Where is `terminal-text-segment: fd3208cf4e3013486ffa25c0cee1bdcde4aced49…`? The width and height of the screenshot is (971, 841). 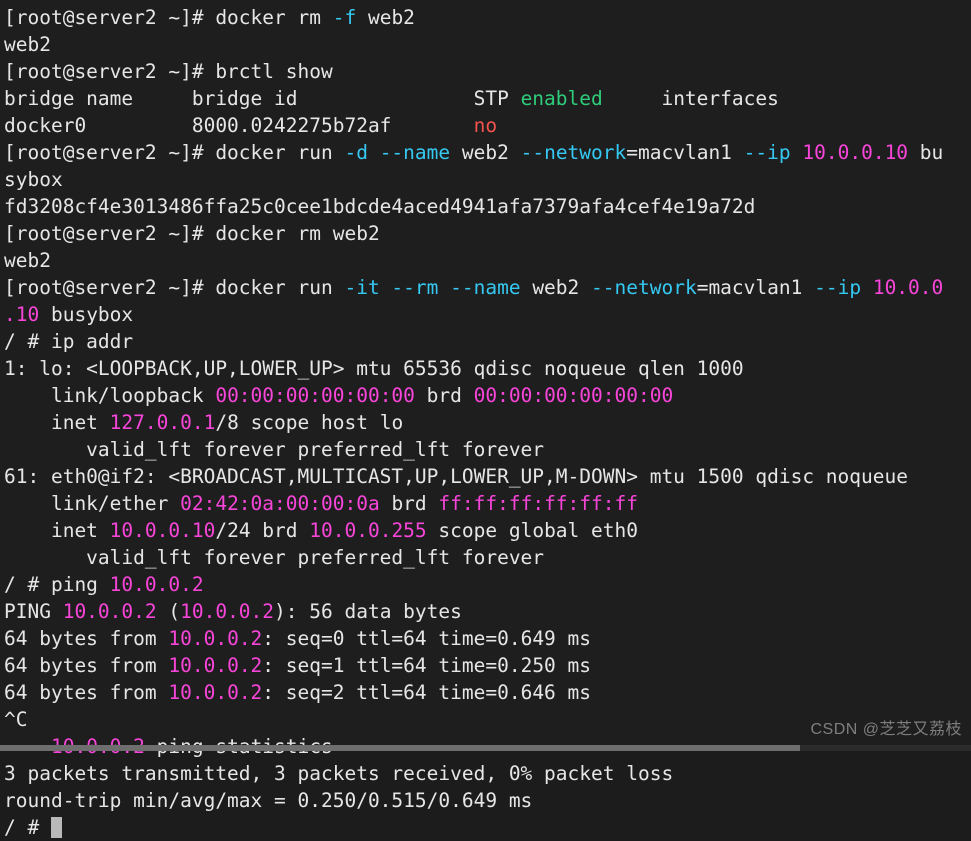 terminal-text-segment: fd3208cf4e3013486ffa25c0cee1bdcde4aced49… is located at coordinates (380, 206).